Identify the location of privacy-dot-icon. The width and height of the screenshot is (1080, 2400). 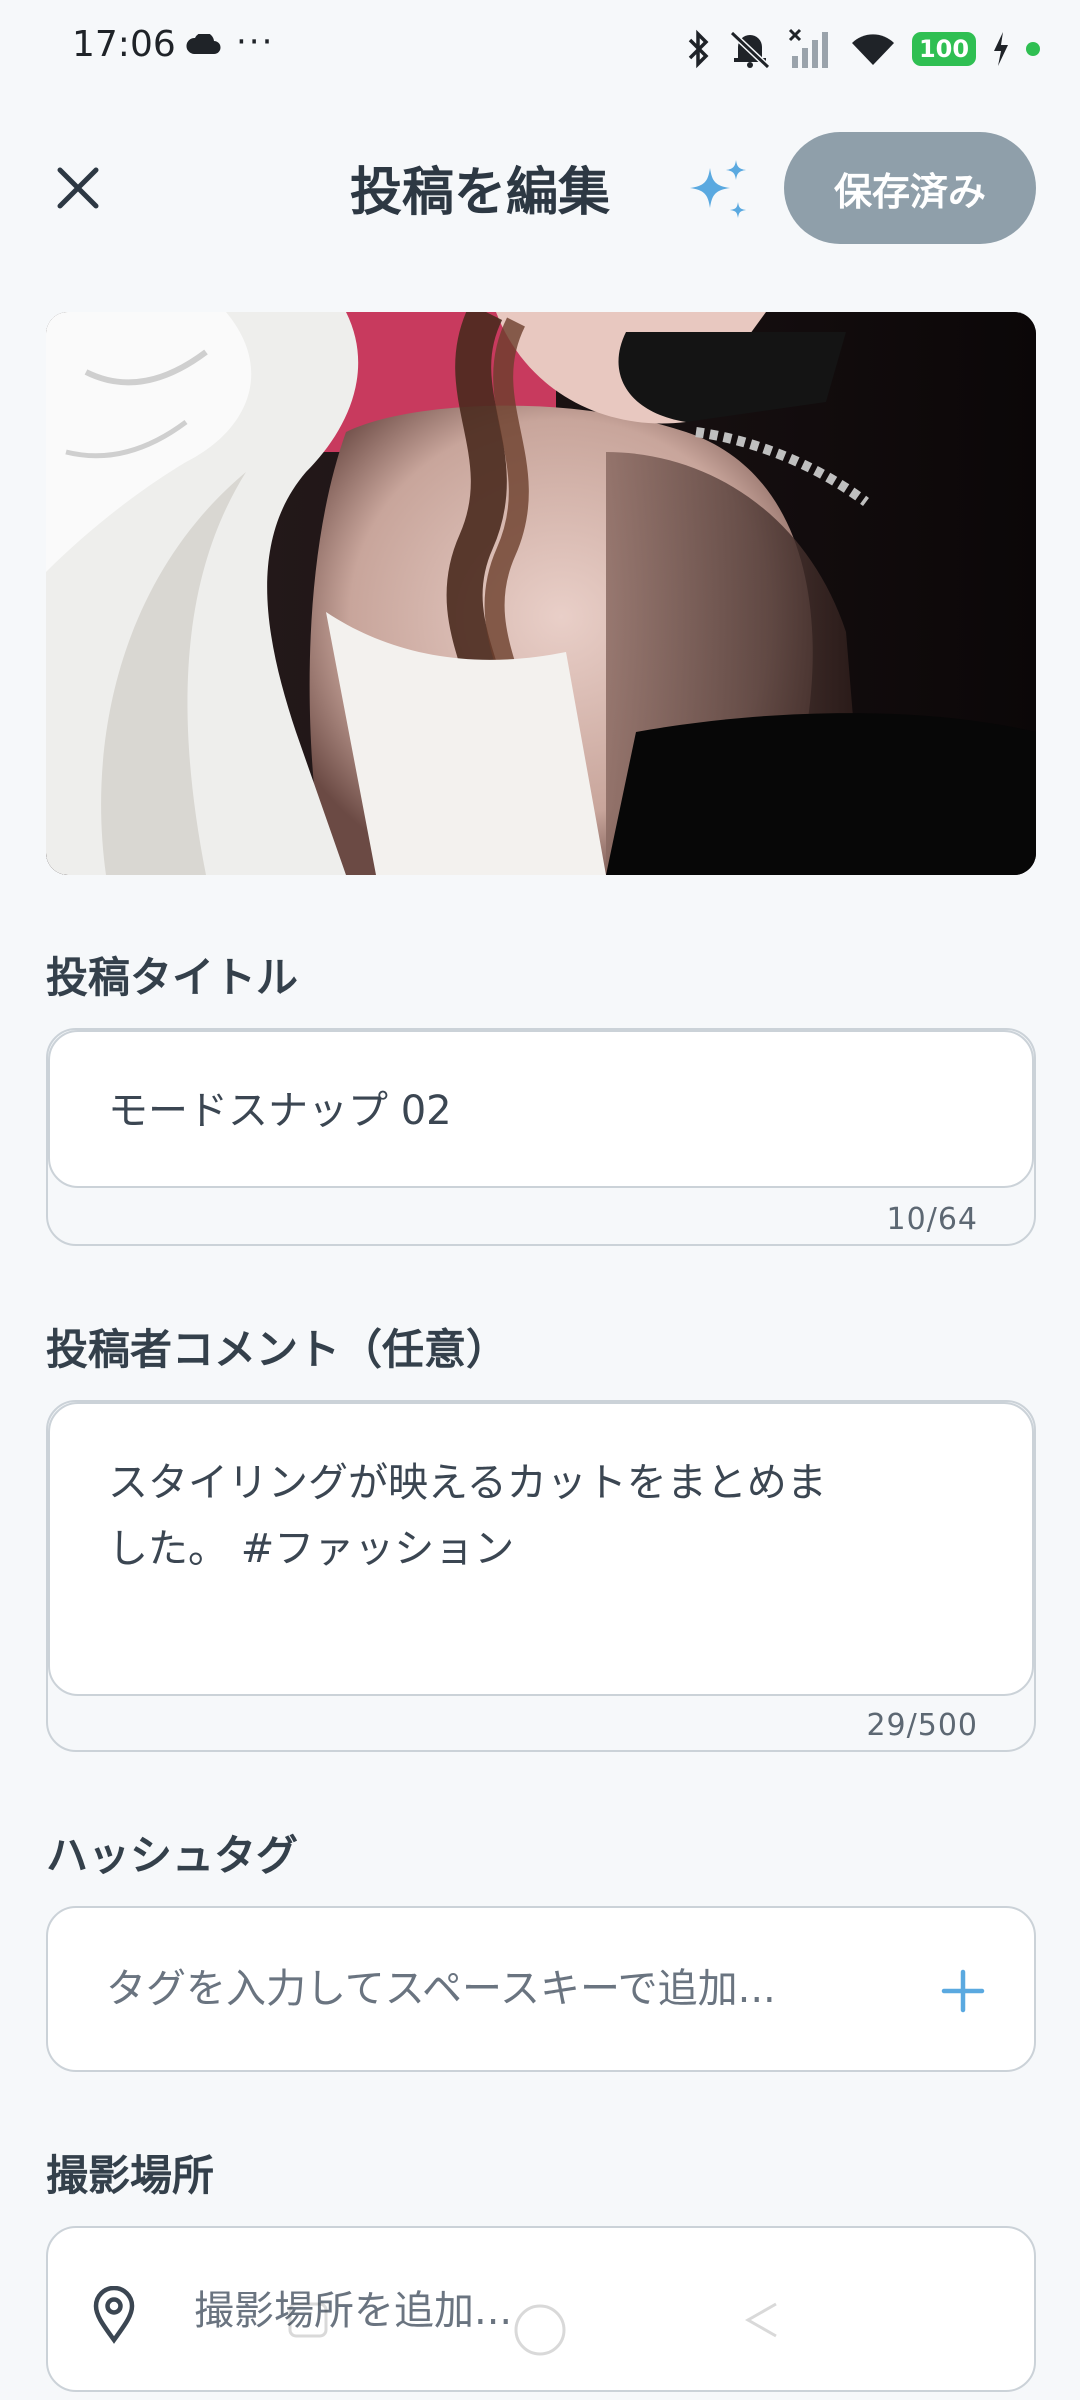
(1033, 49).